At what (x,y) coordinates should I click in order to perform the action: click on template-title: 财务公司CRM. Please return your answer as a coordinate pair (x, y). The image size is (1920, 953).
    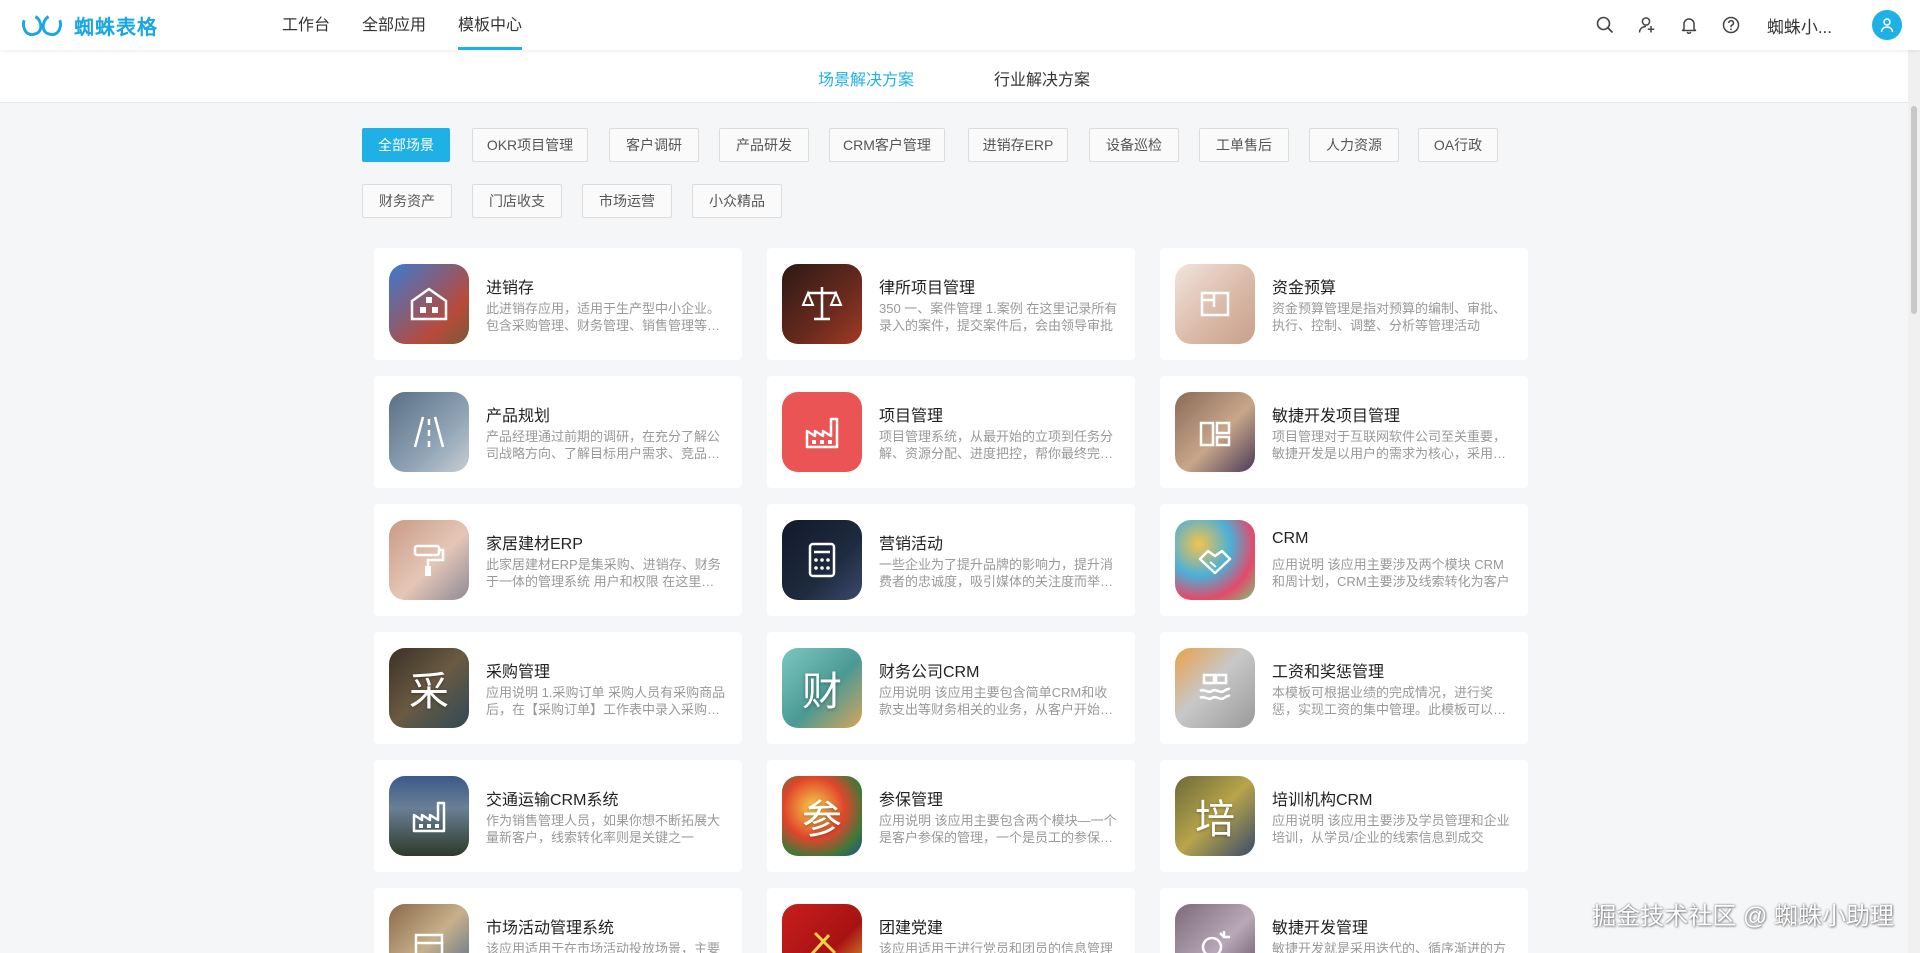
    Looking at the image, I should click on (929, 672).